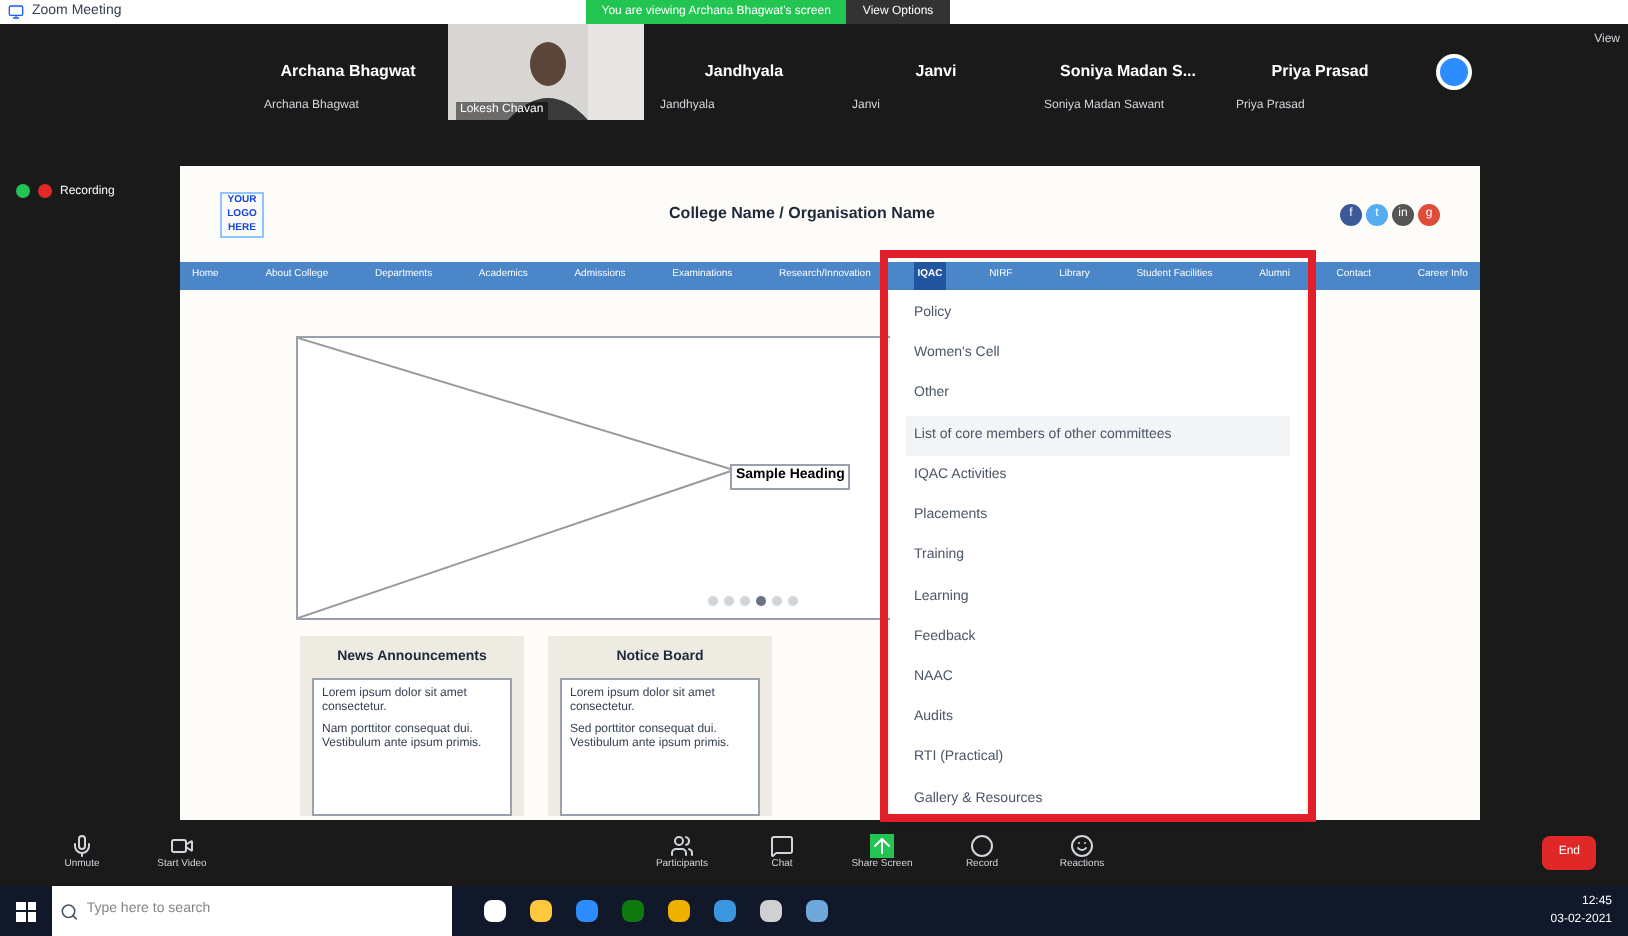 This screenshot has width=1628, height=936. What do you see at coordinates (1454, 72) in the screenshot?
I see `avatar-icon` at bounding box center [1454, 72].